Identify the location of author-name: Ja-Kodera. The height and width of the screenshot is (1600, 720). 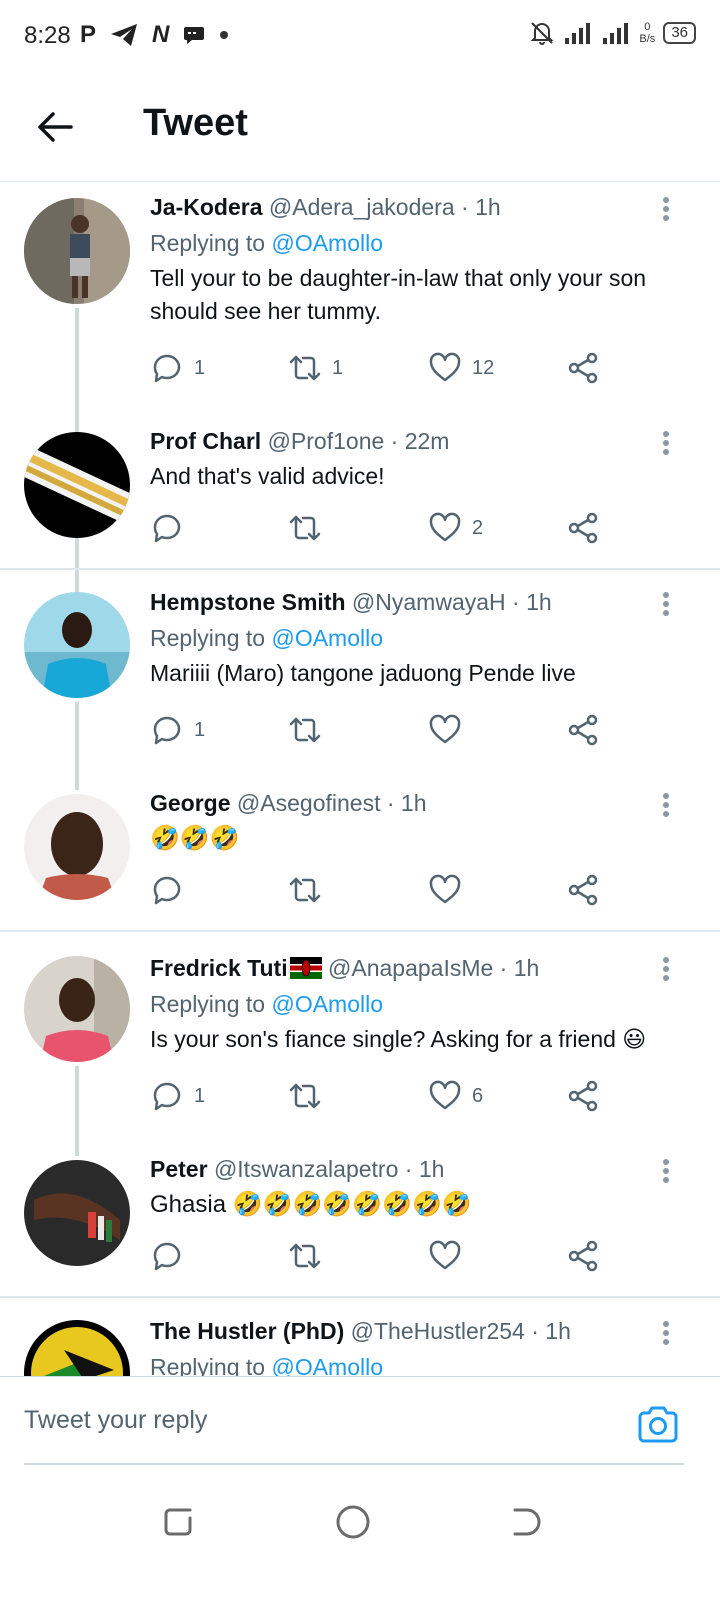
(206, 207).